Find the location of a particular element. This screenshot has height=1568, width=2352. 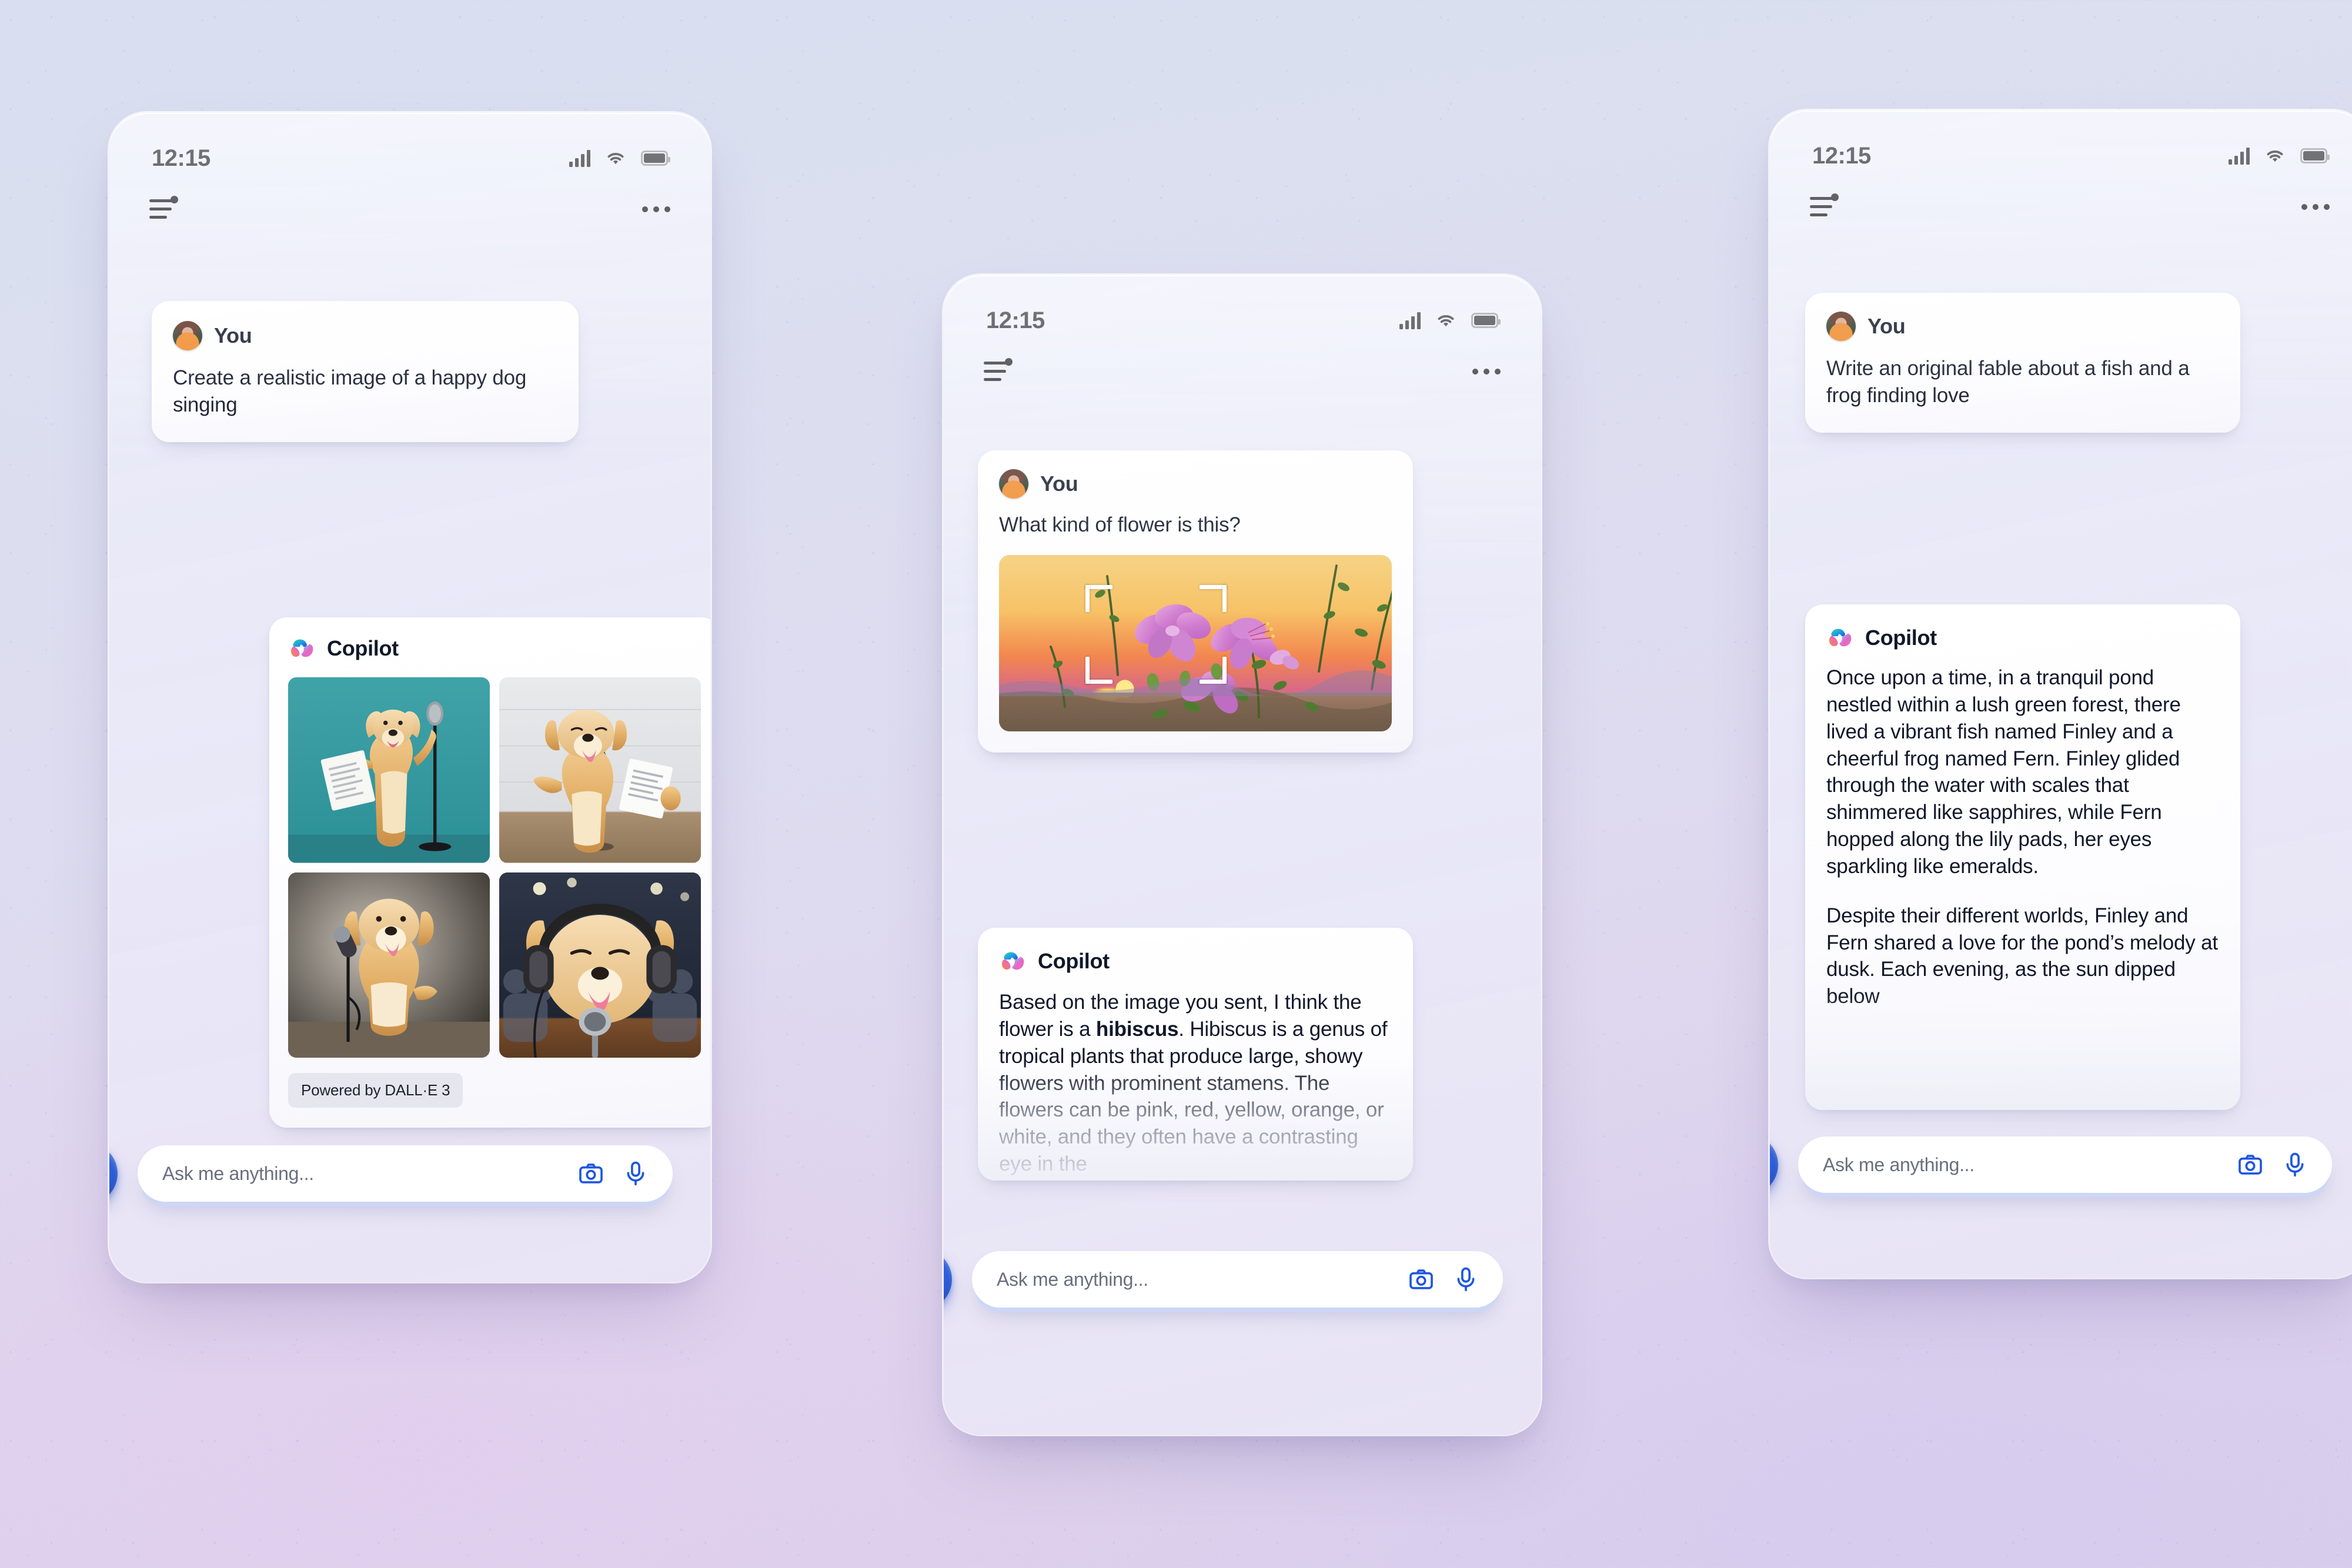

response-text-bold: hibiscus is located at coordinates (1137, 1029).